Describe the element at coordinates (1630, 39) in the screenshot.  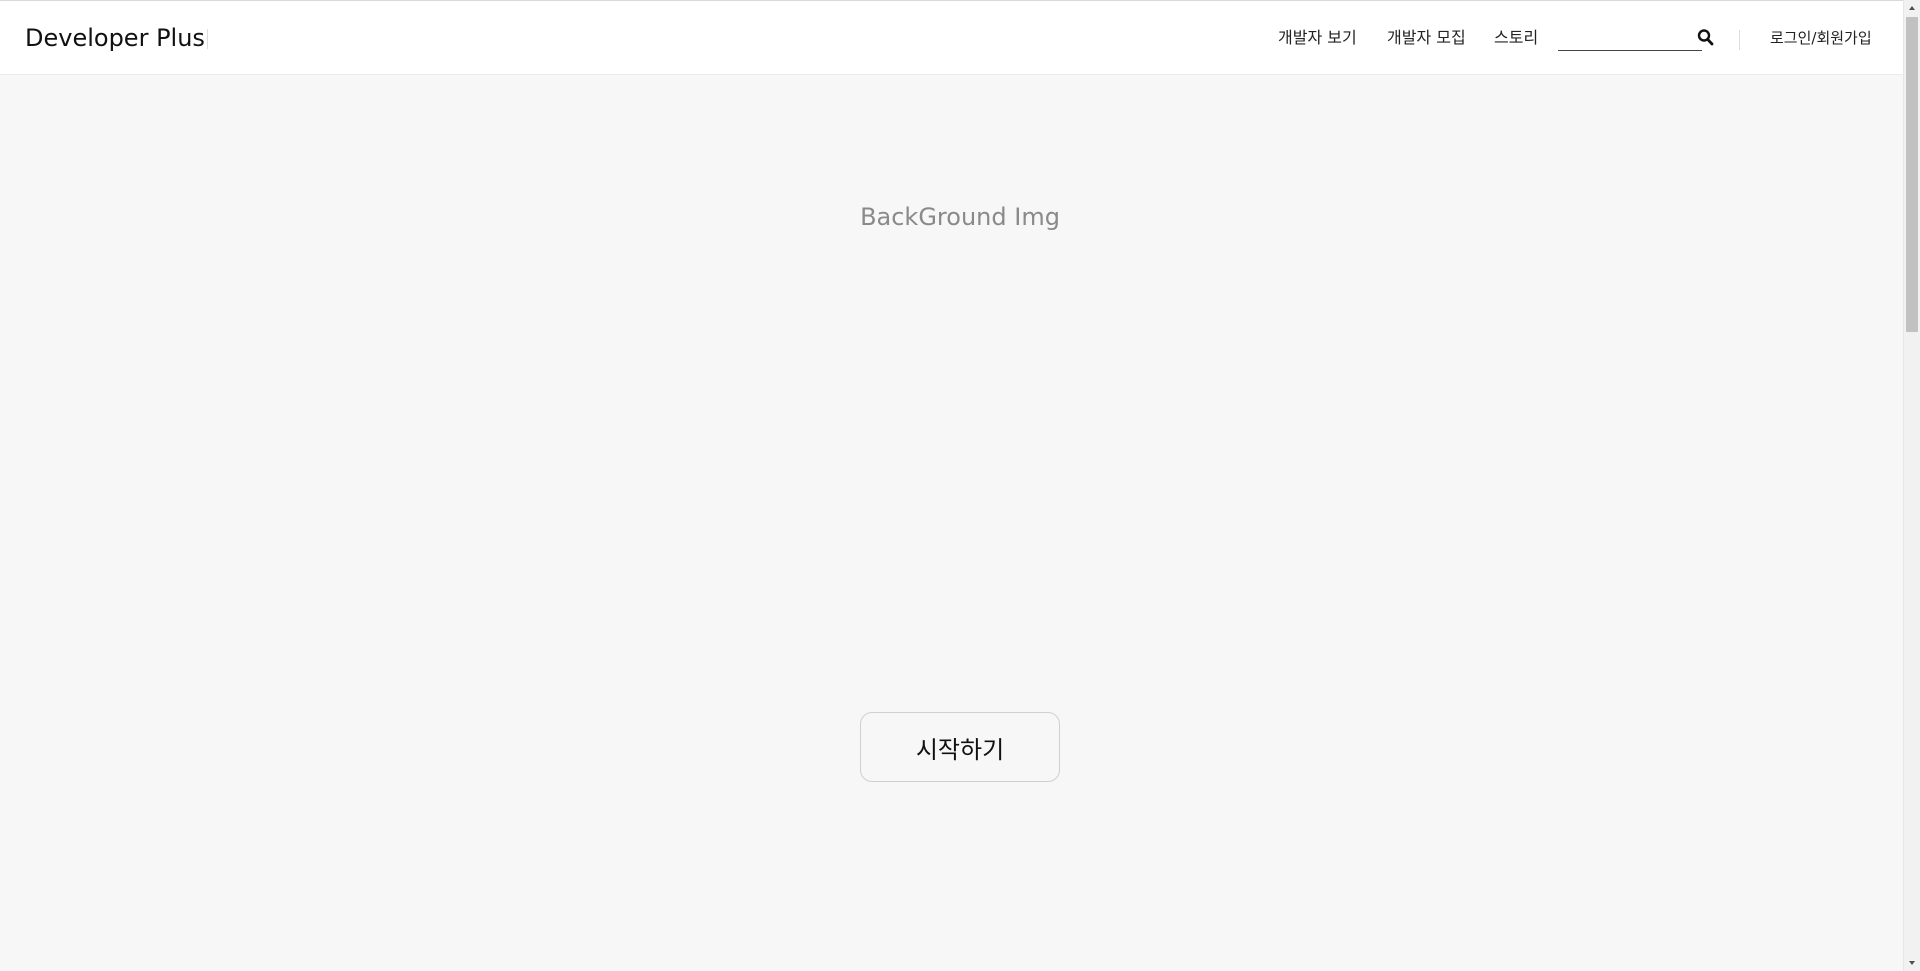
I see `search-input` at that location.